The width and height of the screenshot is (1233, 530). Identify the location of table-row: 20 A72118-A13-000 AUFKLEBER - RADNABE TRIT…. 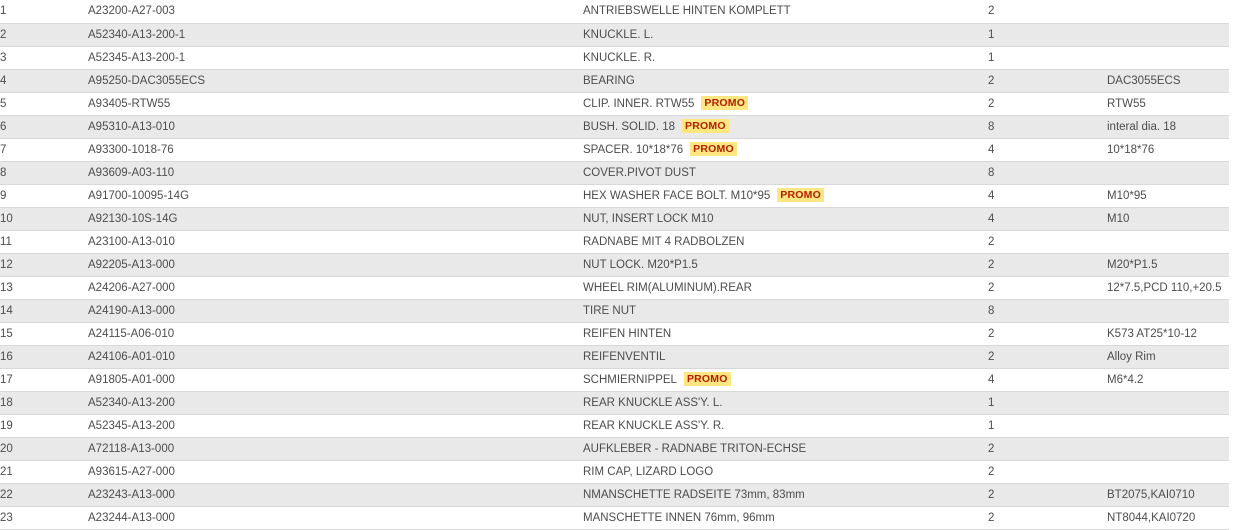
(614, 449).